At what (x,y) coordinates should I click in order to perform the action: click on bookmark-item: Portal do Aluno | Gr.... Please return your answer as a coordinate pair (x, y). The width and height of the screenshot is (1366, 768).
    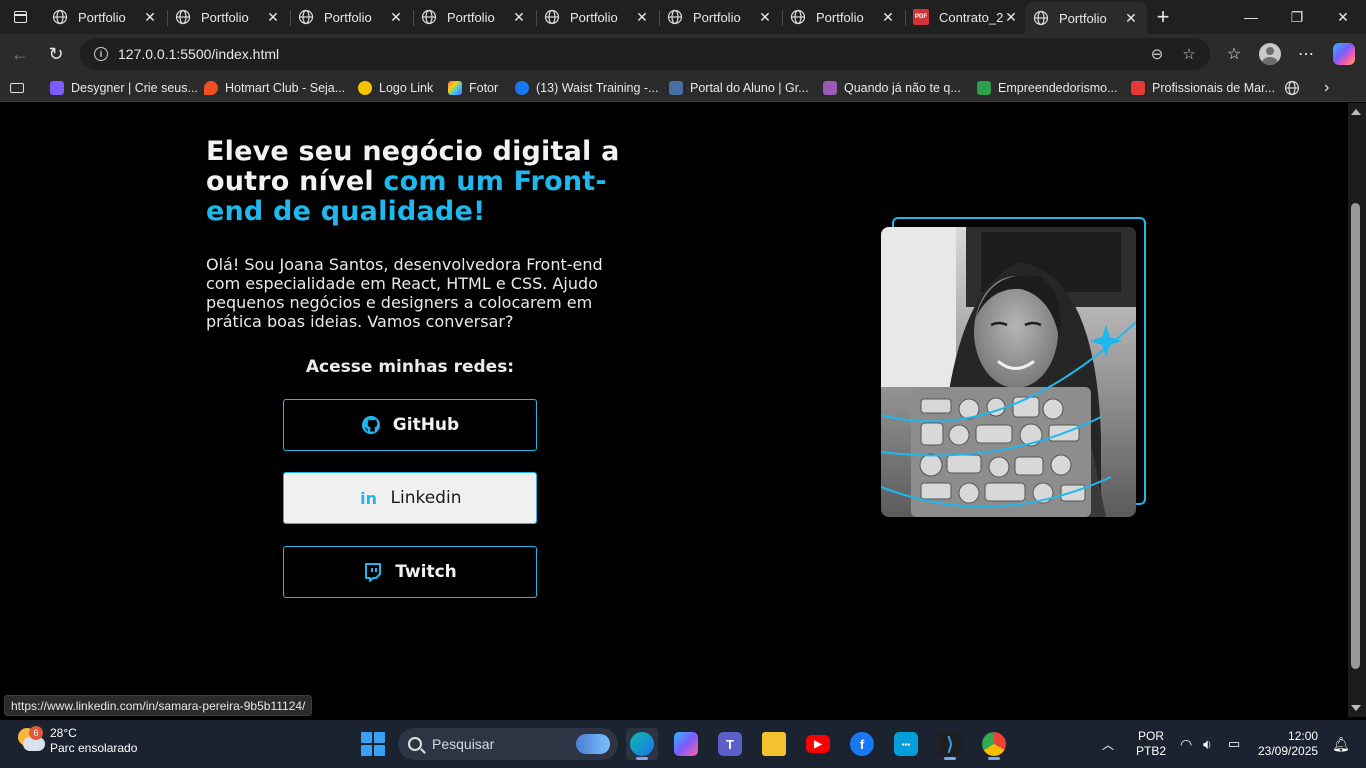
    Looking at the image, I should click on (739, 88).